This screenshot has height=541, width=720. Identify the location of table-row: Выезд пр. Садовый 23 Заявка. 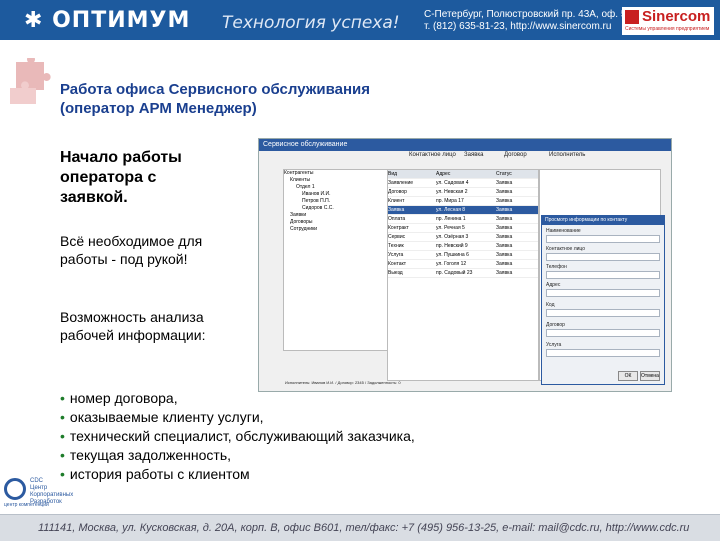
(463, 273).